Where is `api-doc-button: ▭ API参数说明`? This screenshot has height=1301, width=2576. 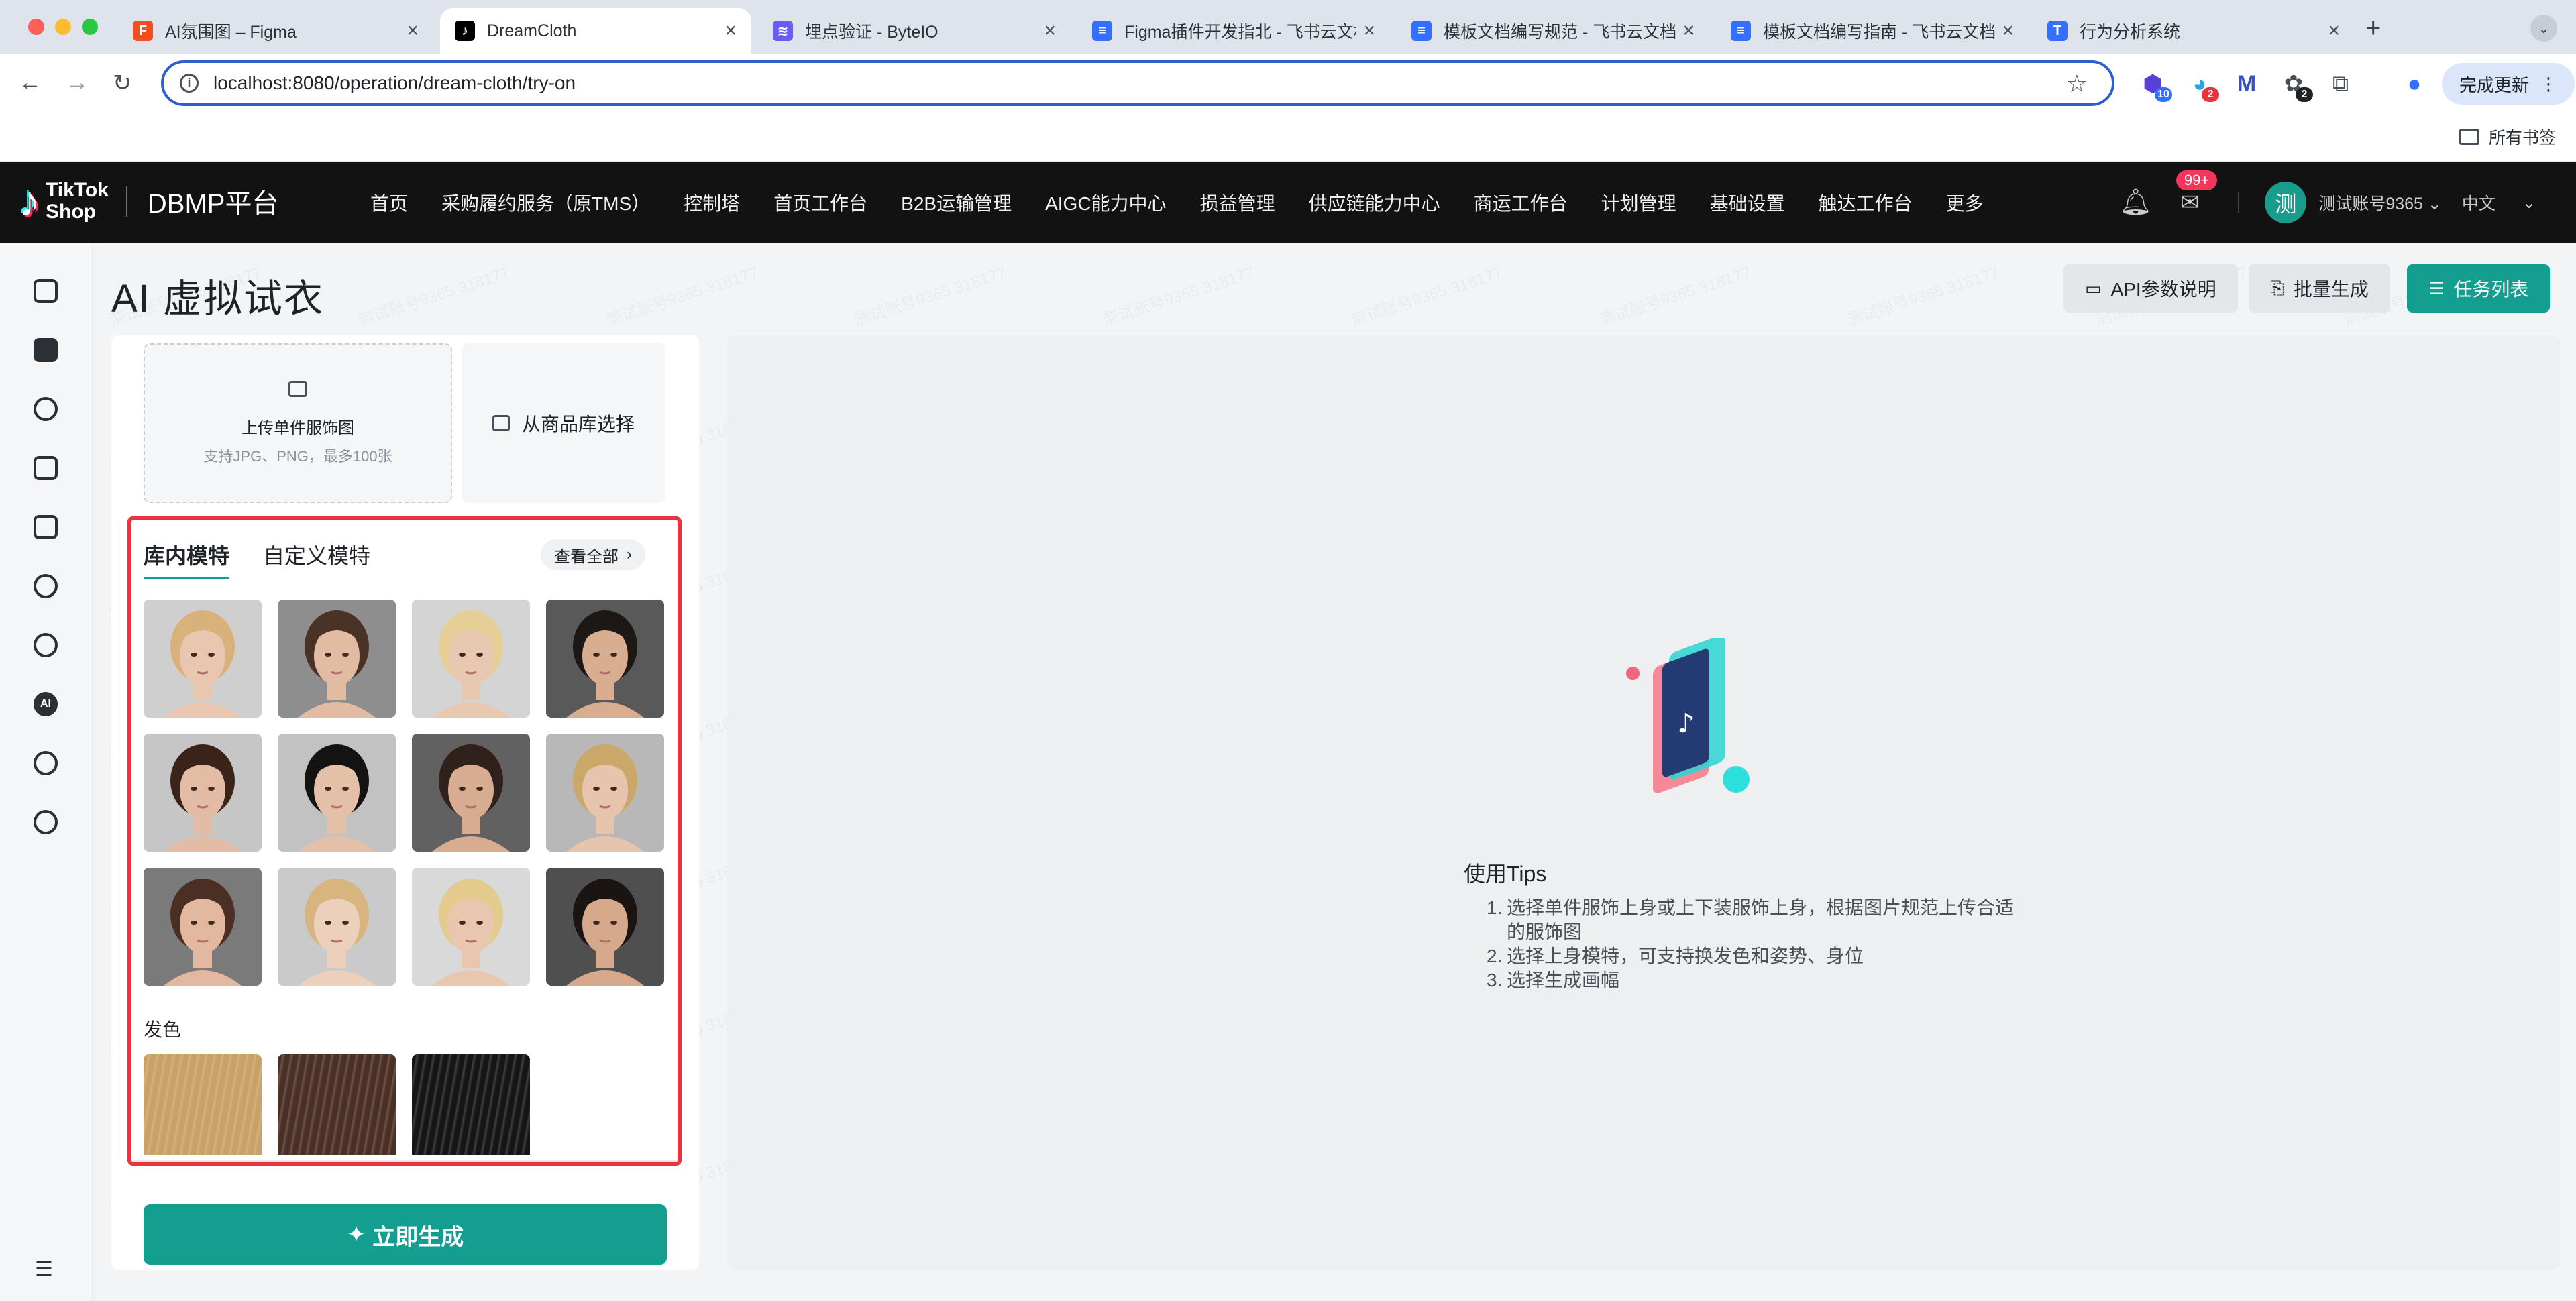 api-doc-button: ▭ API参数说明 is located at coordinates (2150, 288).